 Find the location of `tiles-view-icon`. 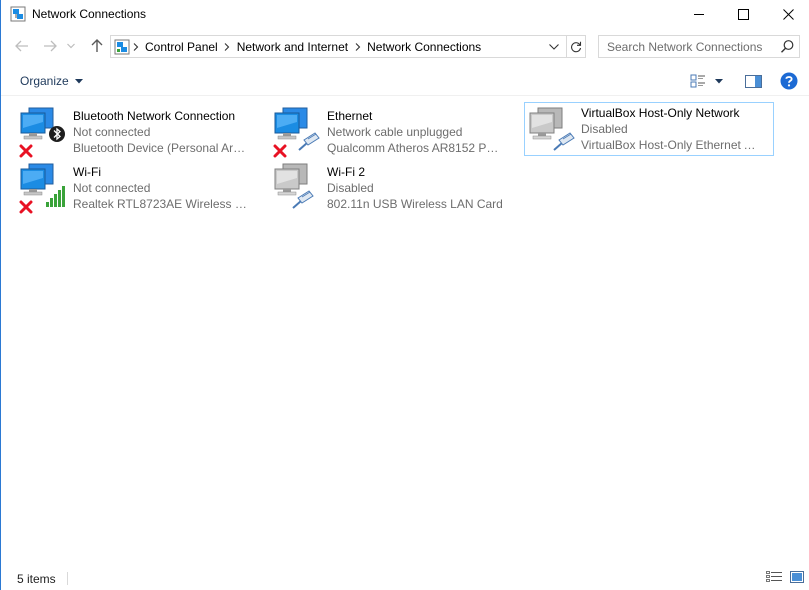

tiles-view-icon is located at coordinates (697, 81).